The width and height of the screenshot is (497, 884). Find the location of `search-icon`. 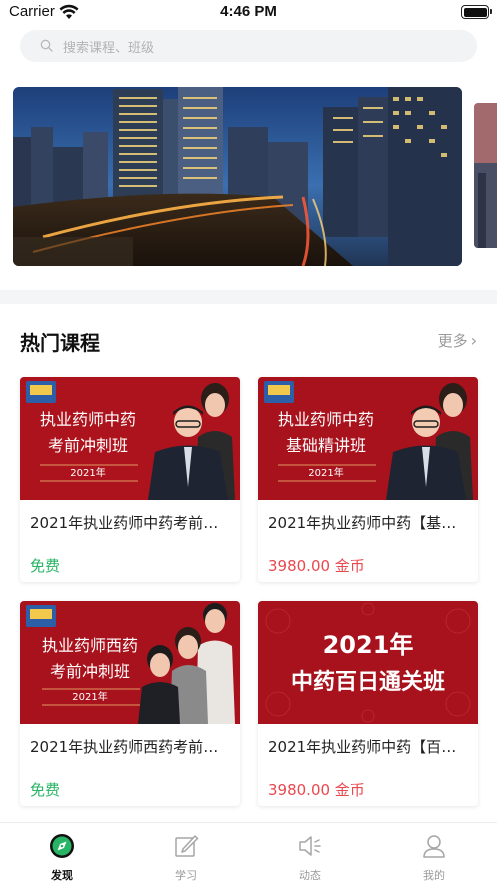

search-icon is located at coordinates (46, 45).